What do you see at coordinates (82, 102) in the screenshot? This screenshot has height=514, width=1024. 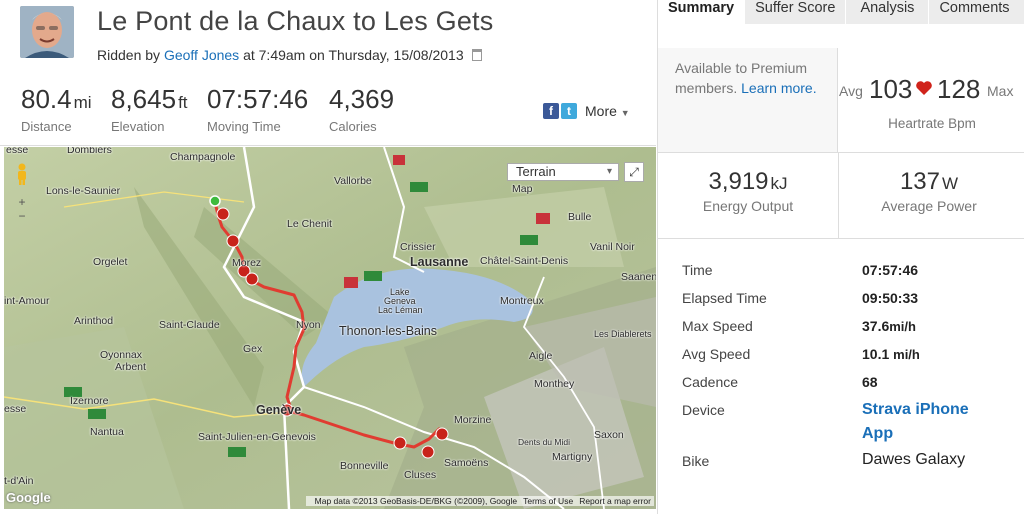 I see `distance-unit: mi` at bounding box center [82, 102].